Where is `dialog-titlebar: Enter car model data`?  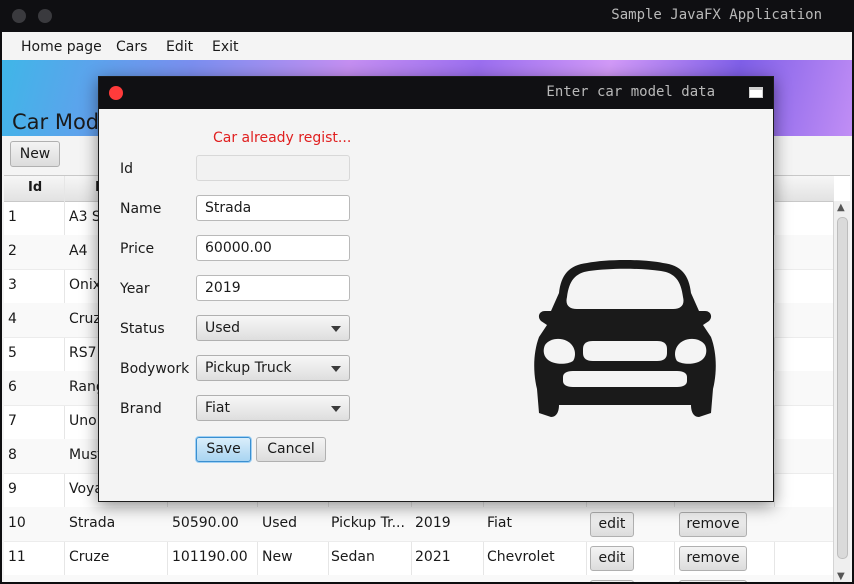 dialog-titlebar: Enter car model data is located at coordinates (436, 93).